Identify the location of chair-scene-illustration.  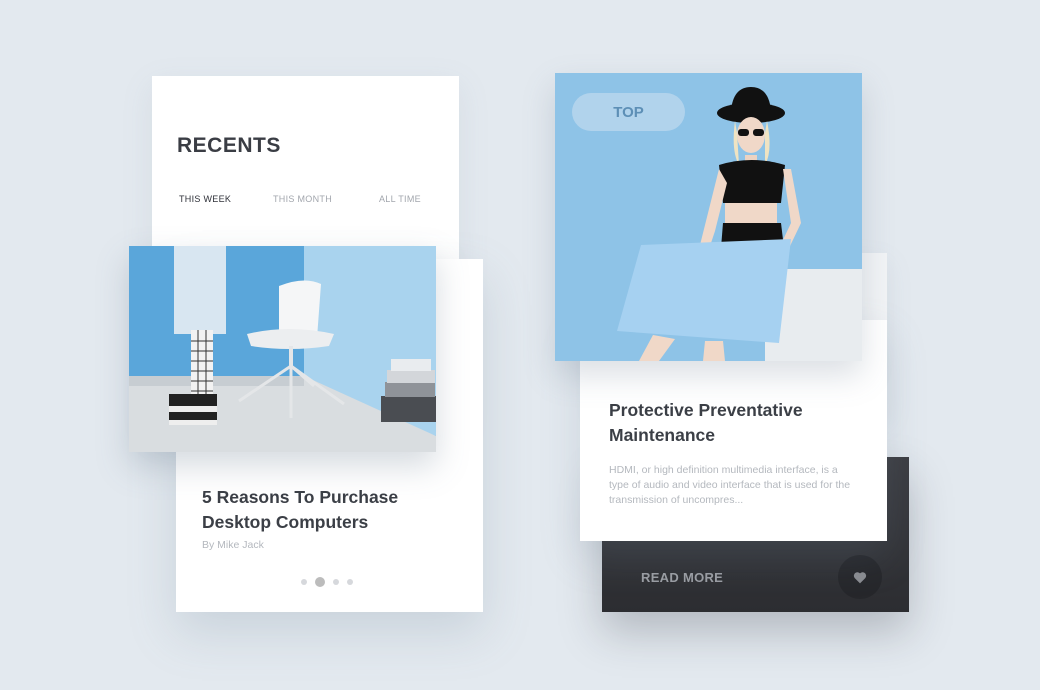
(282, 349).